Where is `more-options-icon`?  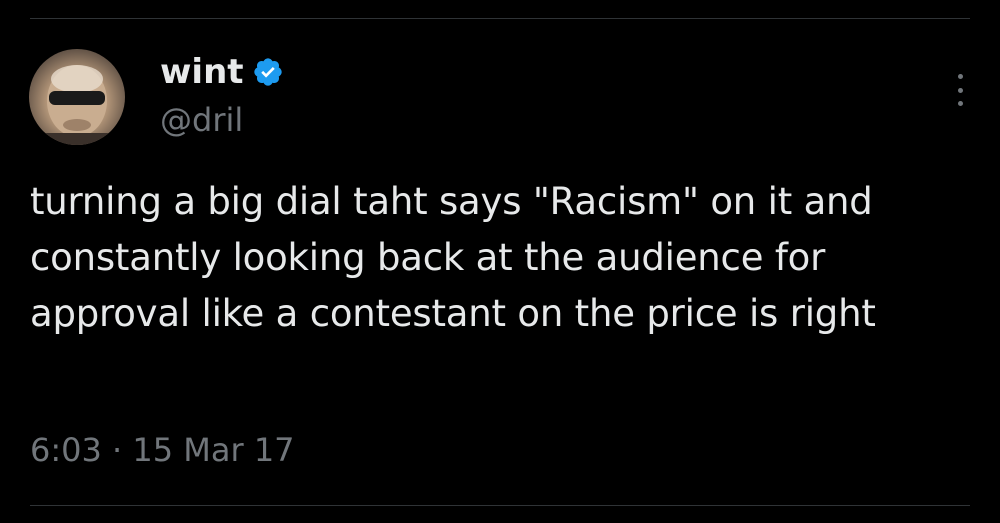
more-options-icon is located at coordinates (960, 90).